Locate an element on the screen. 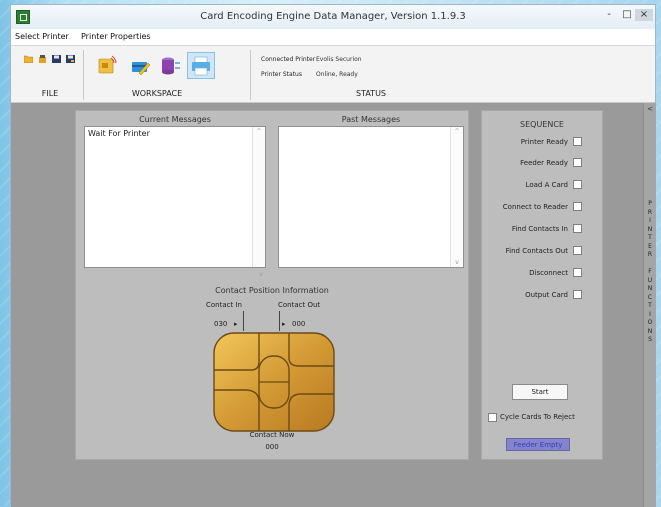 This screenshot has height=507, width=661. printer-icon is located at coordinates (201, 66).